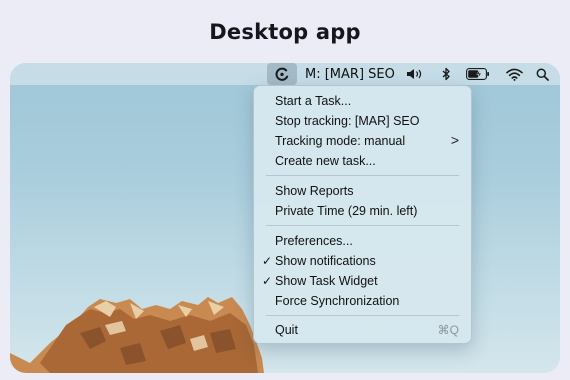  What do you see at coordinates (478, 74) in the screenshot?
I see `battery-charging-icon` at bounding box center [478, 74].